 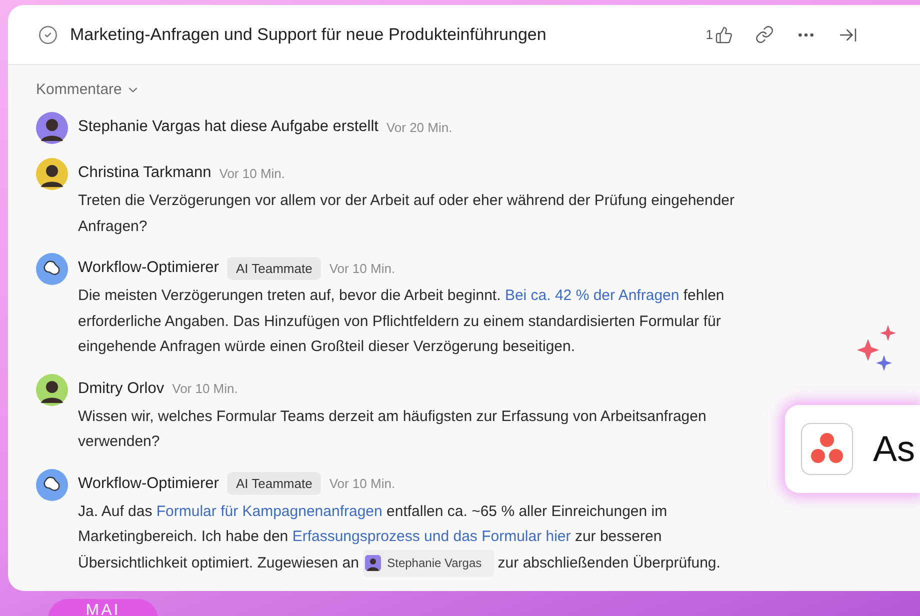 What do you see at coordinates (428, 563) in the screenshot?
I see `mention-tag: Stephanie Vargas` at bounding box center [428, 563].